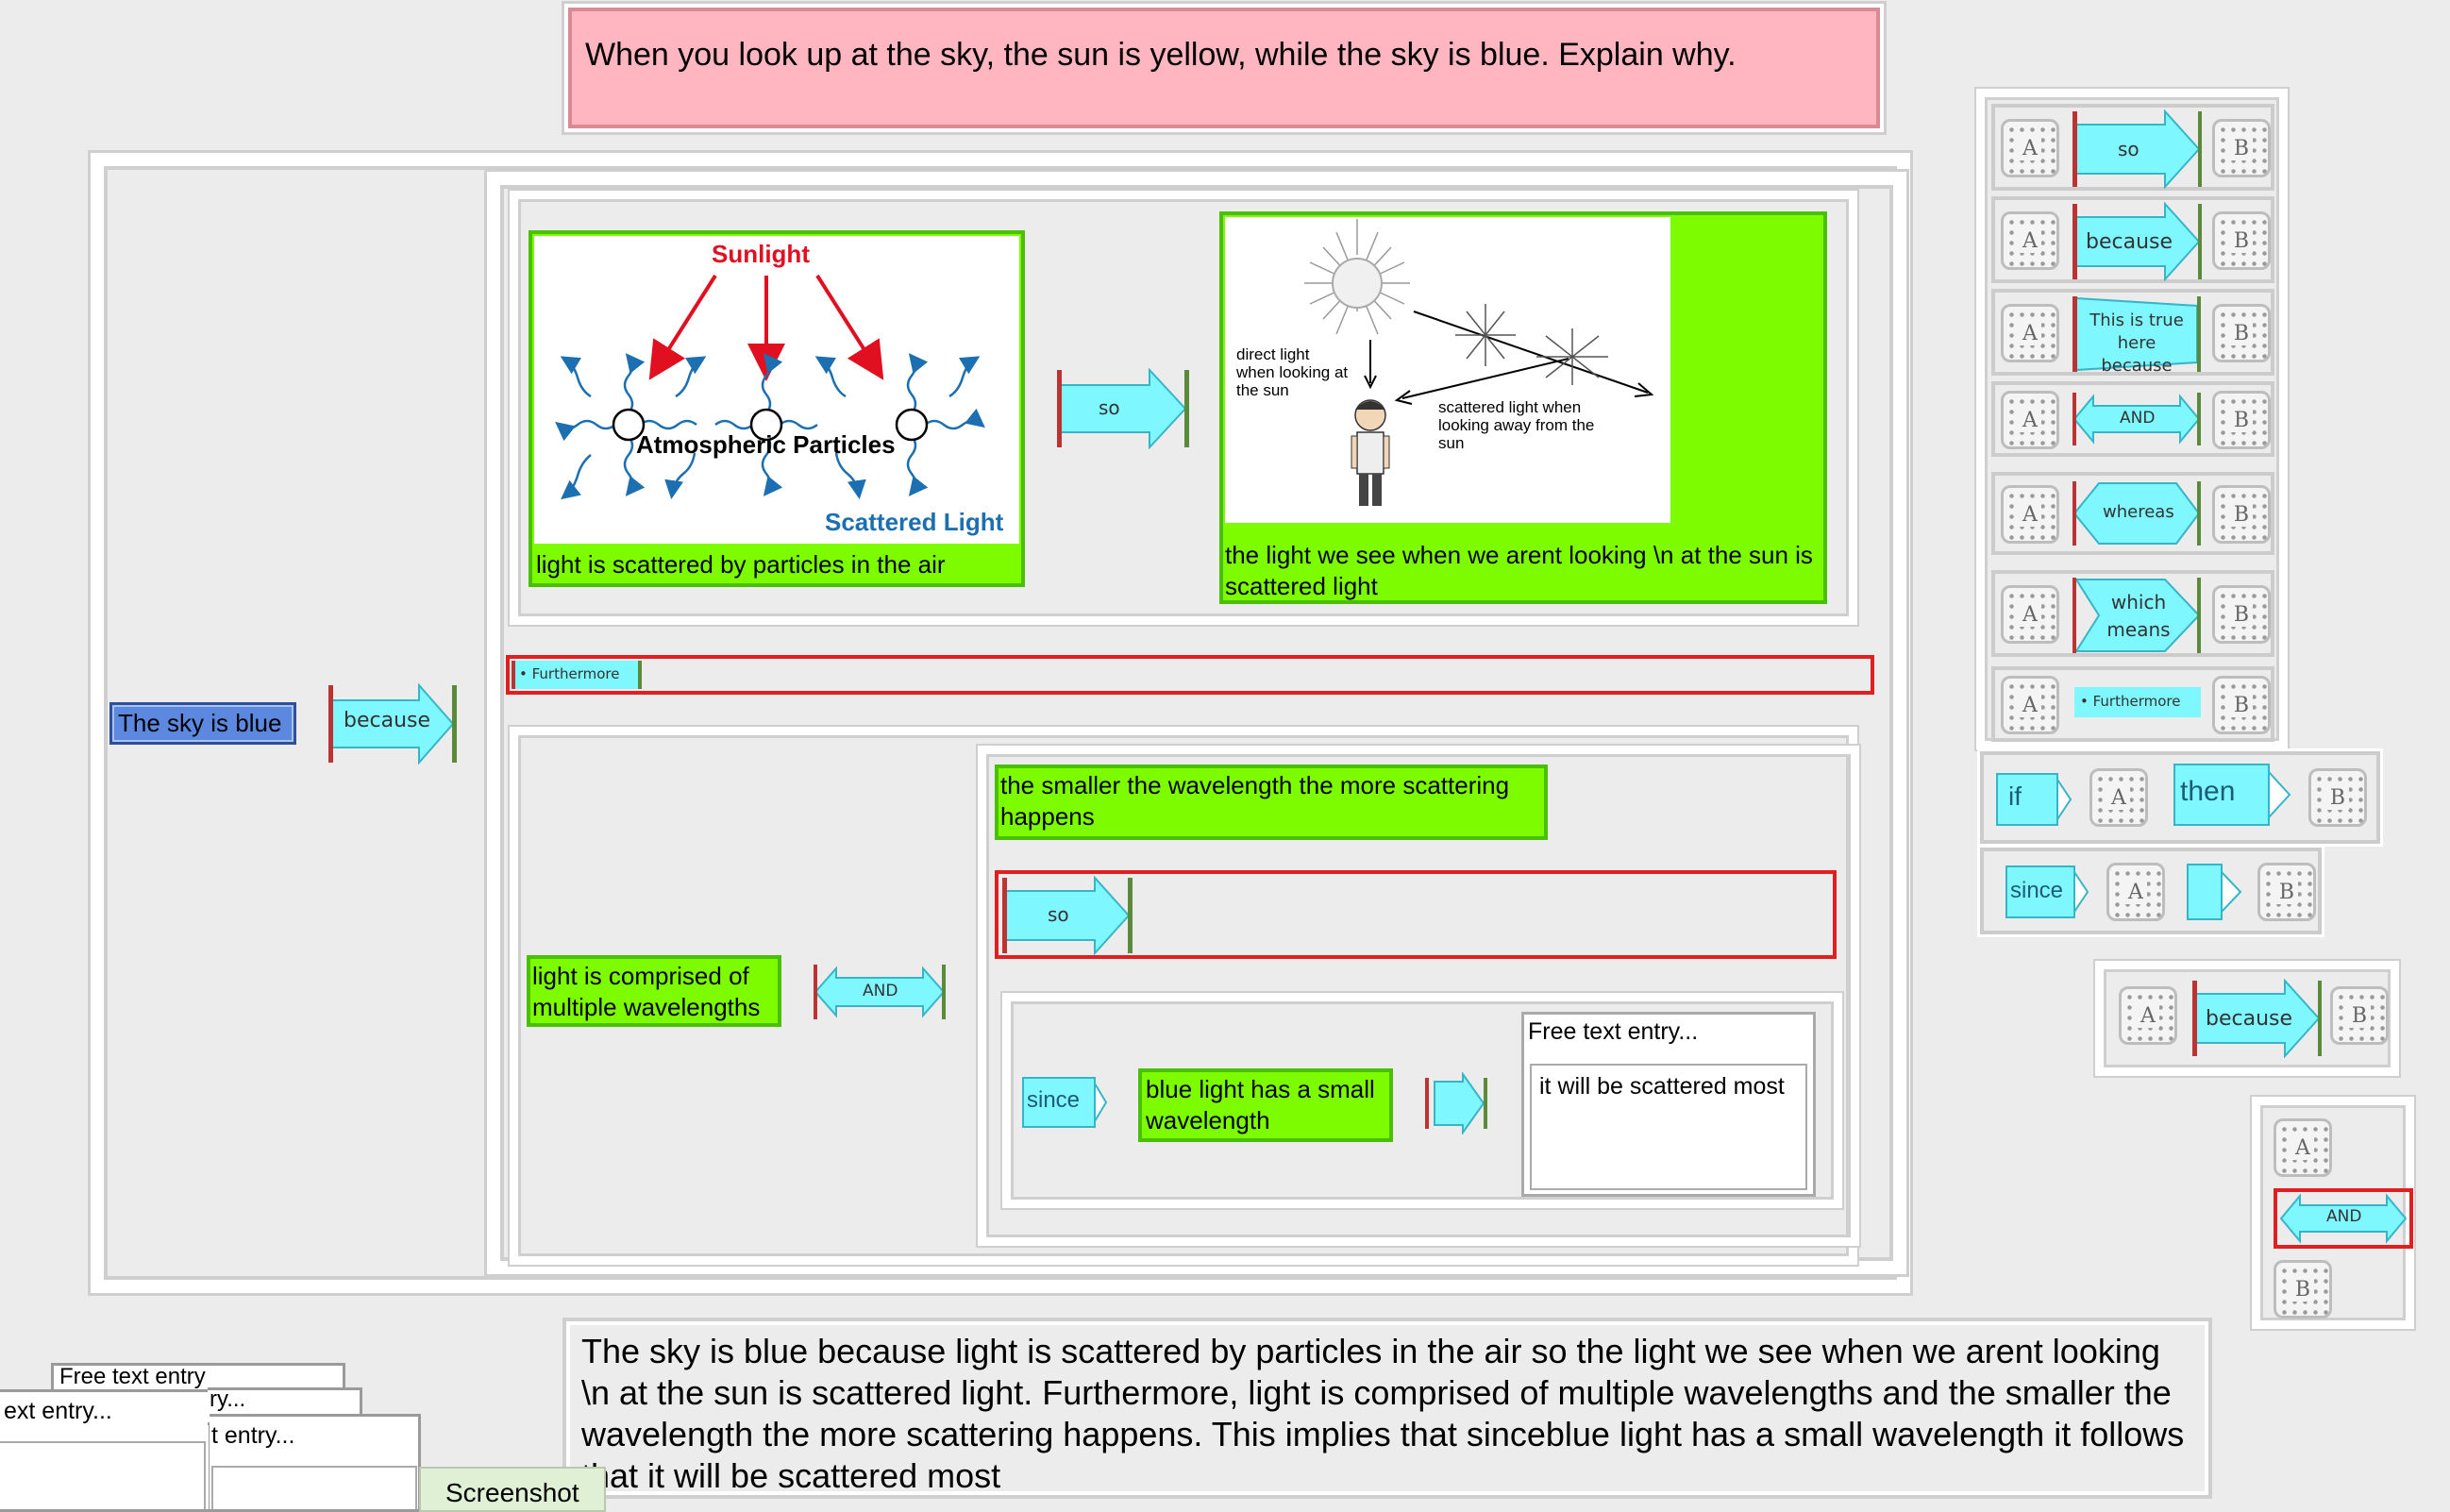  Describe the element at coordinates (2137, 335) in the screenshot. I see `palette-true-because-shape: This is true here because` at that location.